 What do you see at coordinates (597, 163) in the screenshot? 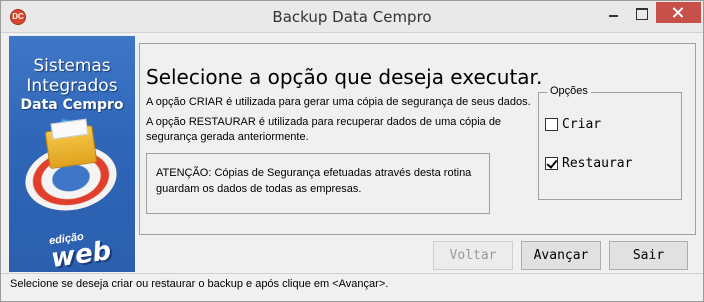
I see `restaurar-label: Restaurar` at bounding box center [597, 163].